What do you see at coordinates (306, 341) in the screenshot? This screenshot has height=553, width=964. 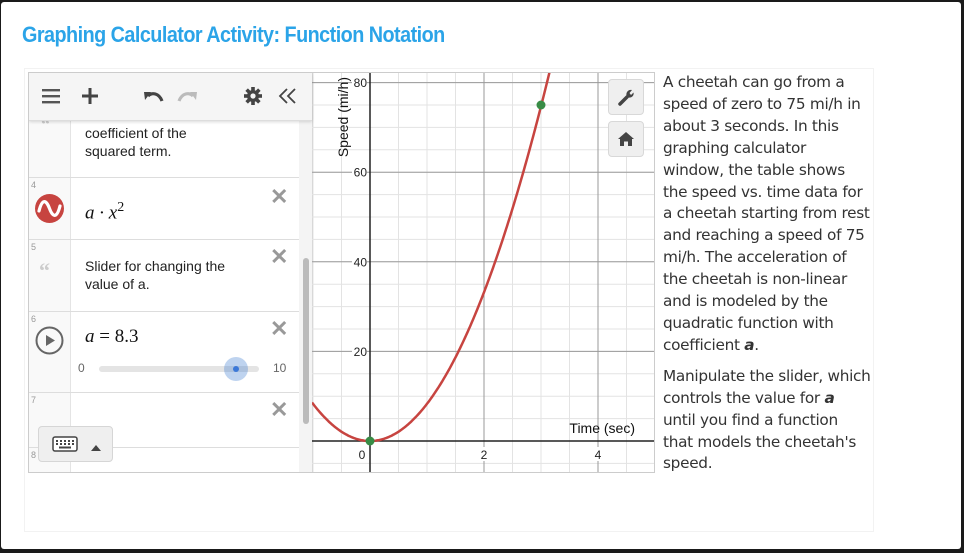 I see `expression-scrollbar` at bounding box center [306, 341].